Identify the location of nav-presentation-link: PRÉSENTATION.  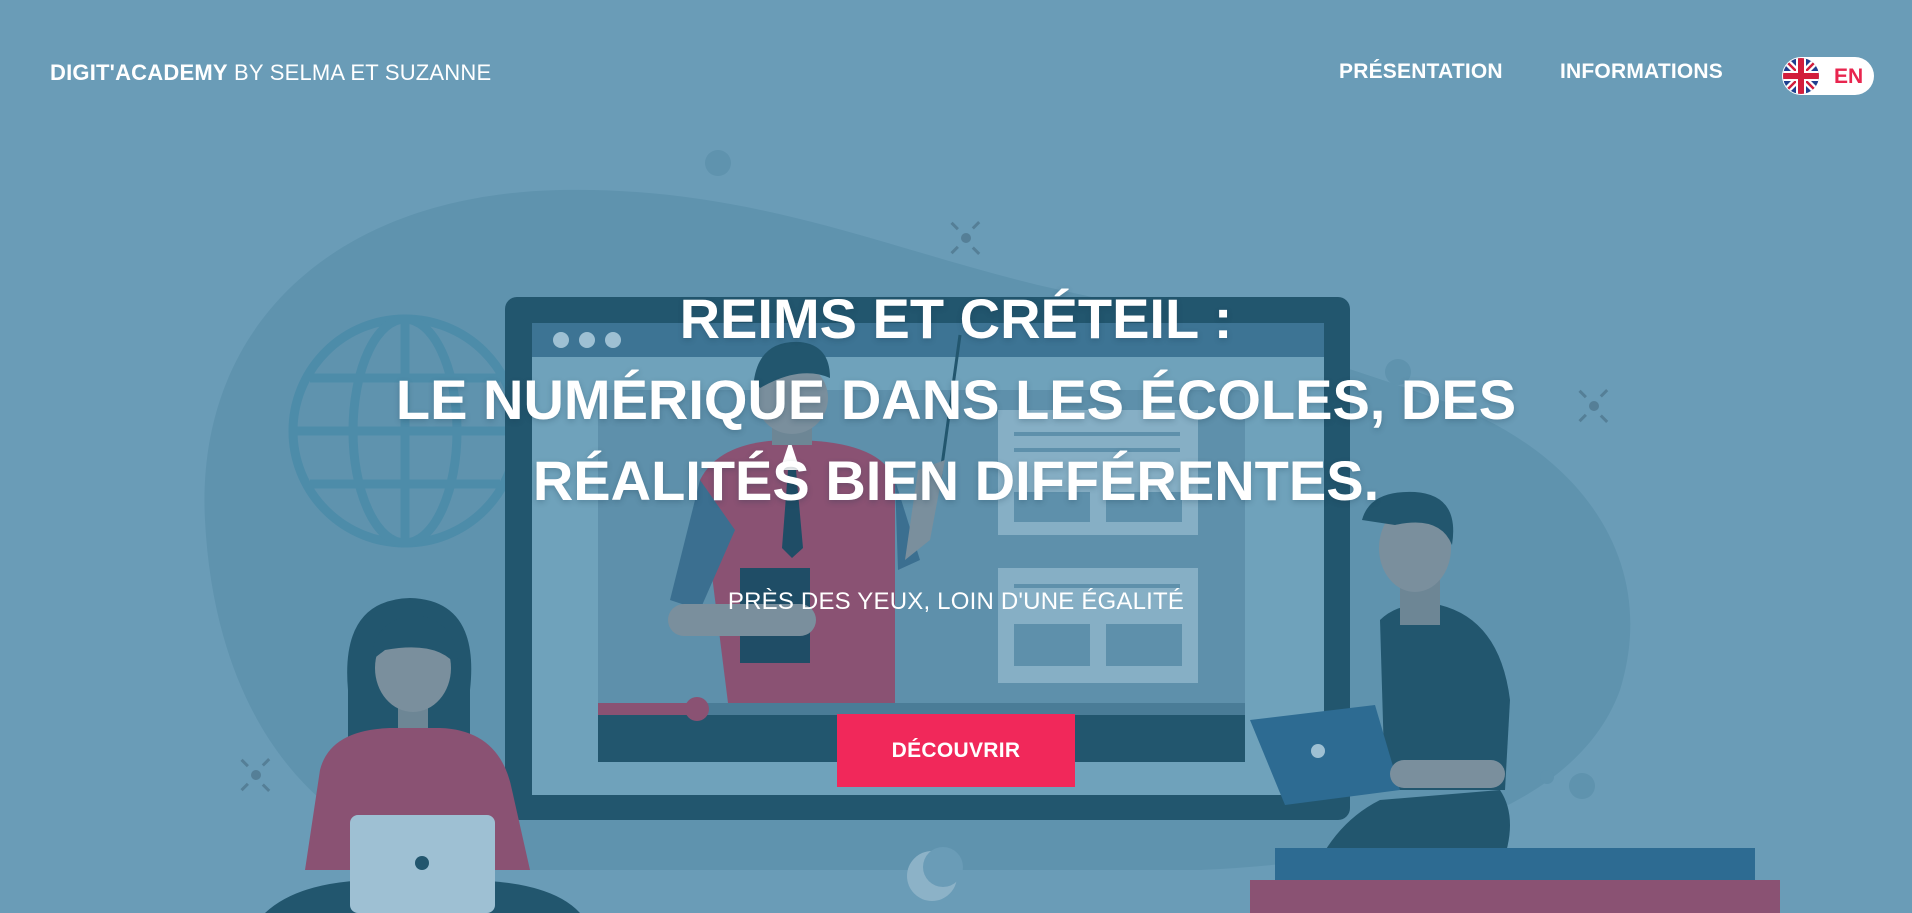
(1421, 72).